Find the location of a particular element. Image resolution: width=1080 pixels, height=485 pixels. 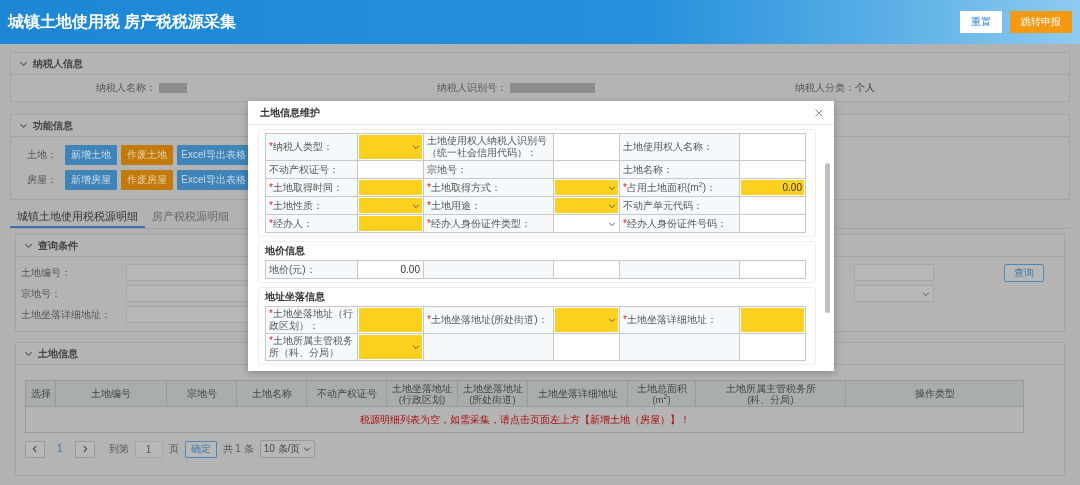

field-label: *纳税人类型： is located at coordinates (311, 147).